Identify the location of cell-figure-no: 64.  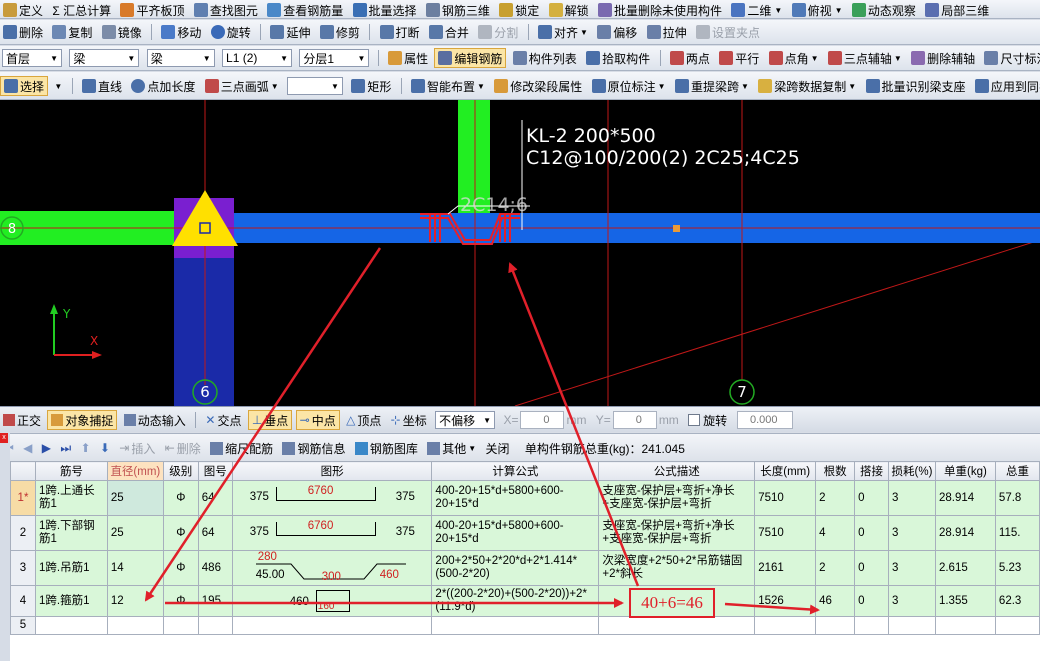
(215, 533).